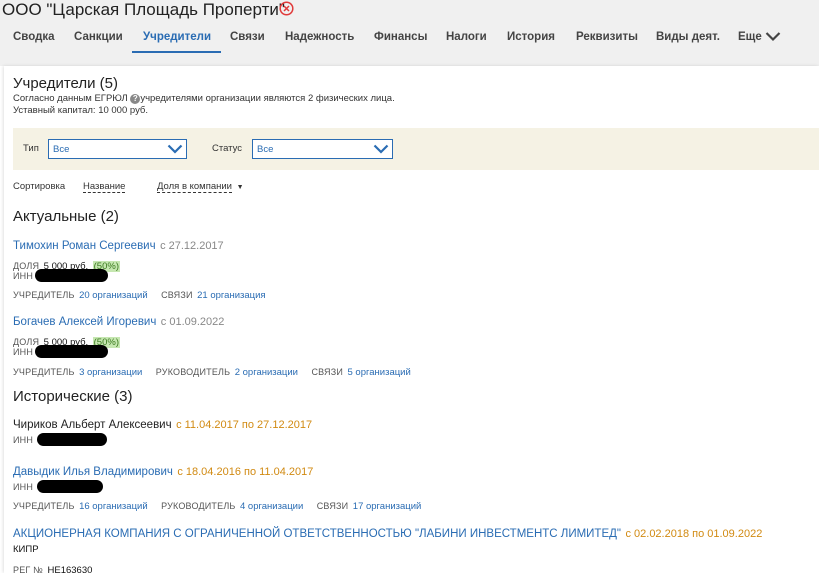  Describe the element at coordinates (26, 549) in the screenshot. I see `historical-country: КИПР` at that location.